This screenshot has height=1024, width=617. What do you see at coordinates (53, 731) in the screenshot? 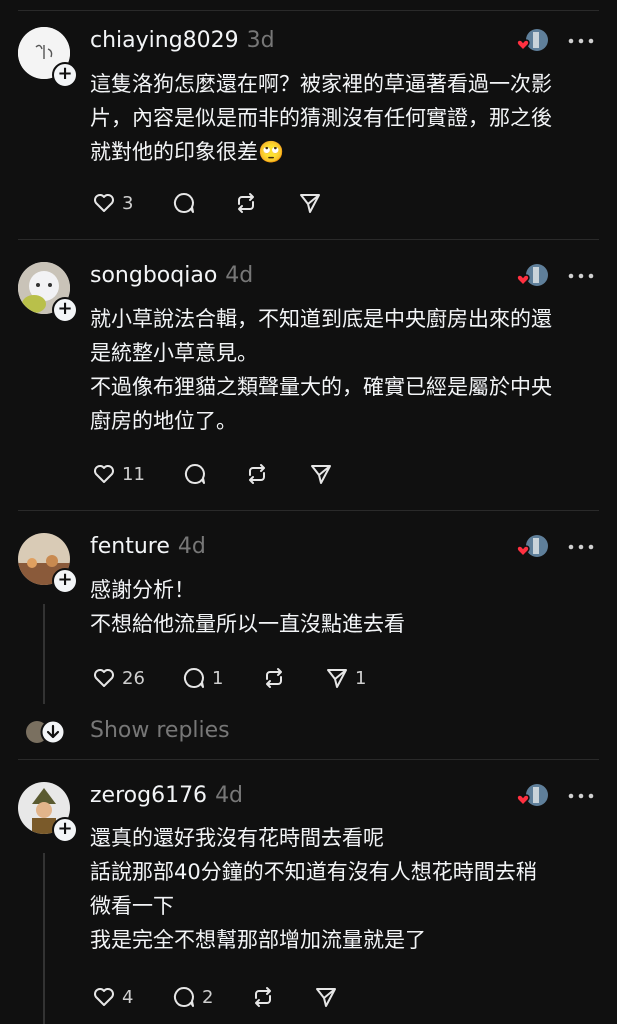
I see `chevron-down-icon` at bounding box center [53, 731].